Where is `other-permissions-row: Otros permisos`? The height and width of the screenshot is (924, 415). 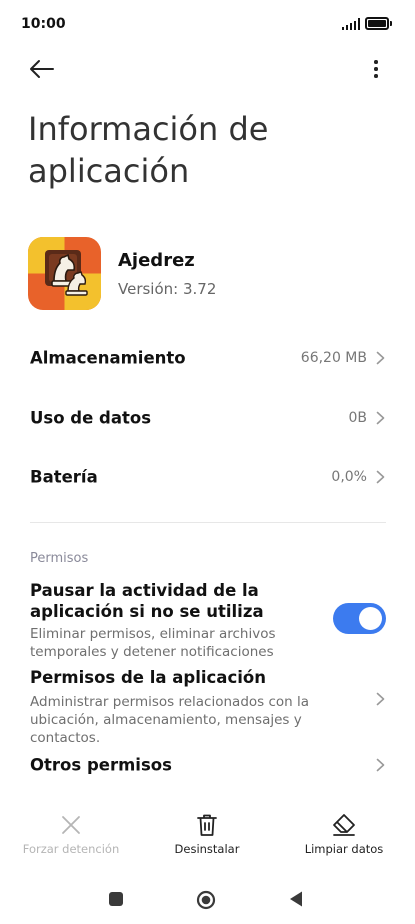
other-permissions-row: Otros permisos is located at coordinates (207, 765).